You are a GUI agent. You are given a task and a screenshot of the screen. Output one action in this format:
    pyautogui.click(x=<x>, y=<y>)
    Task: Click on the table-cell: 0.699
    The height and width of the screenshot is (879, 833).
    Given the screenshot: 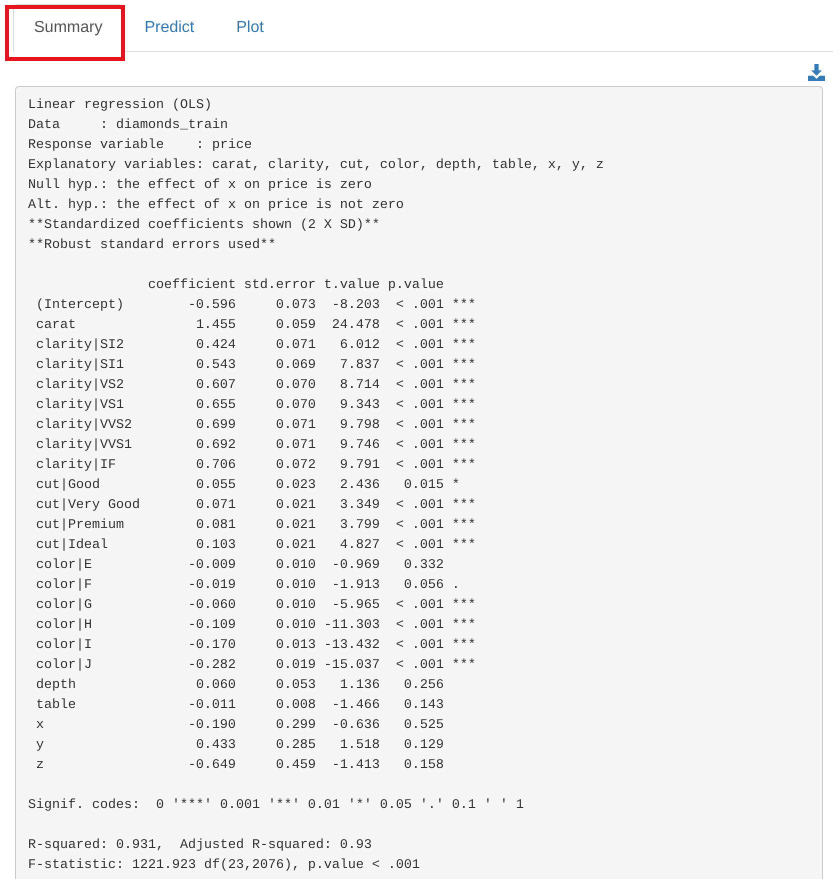 What is the action you would take?
    pyautogui.click(x=216, y=425)
    